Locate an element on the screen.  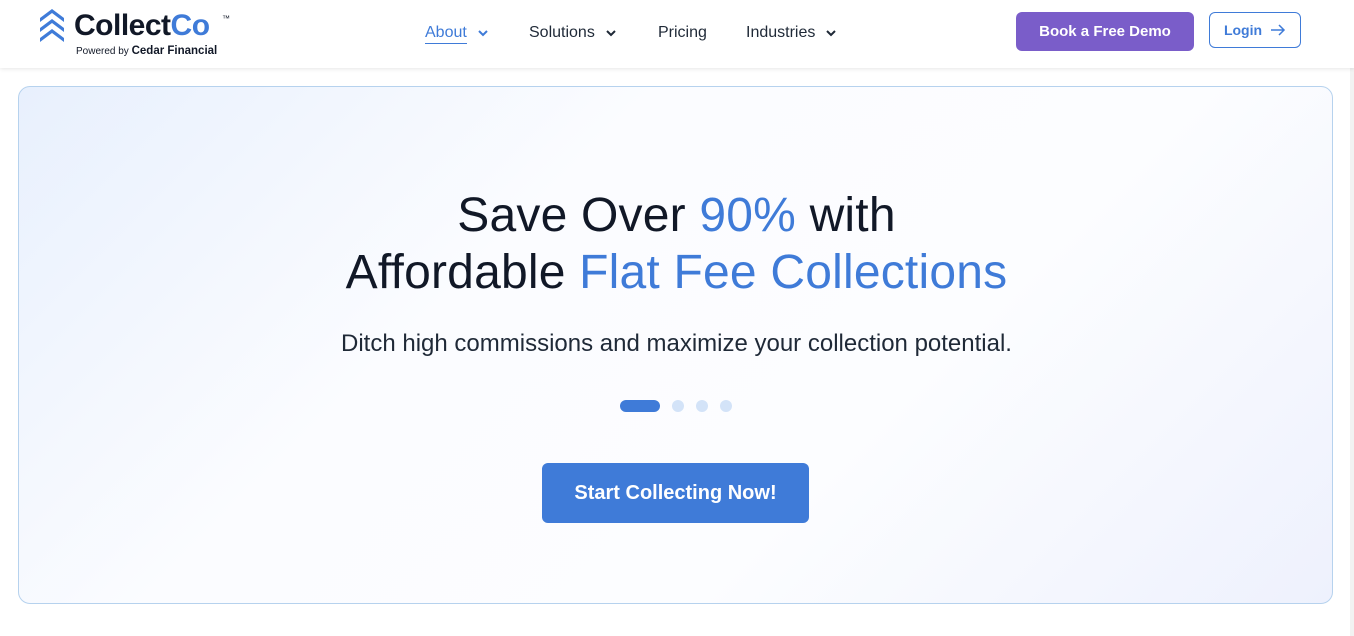
headline-highlight-flat-fee: Flat Fee Collections is located at coordinates (793, 272).